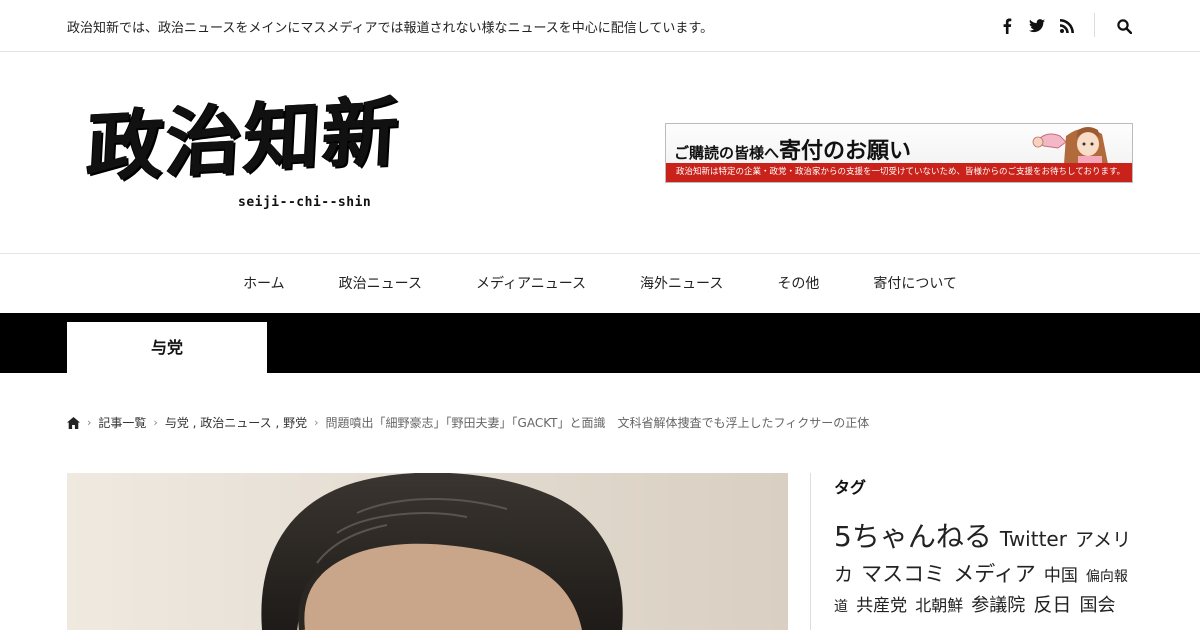 Image resolution: width=1200 pixels, height=630 pixels. I want to click on nav-item-media: メディアニュース, so click(531, 284).